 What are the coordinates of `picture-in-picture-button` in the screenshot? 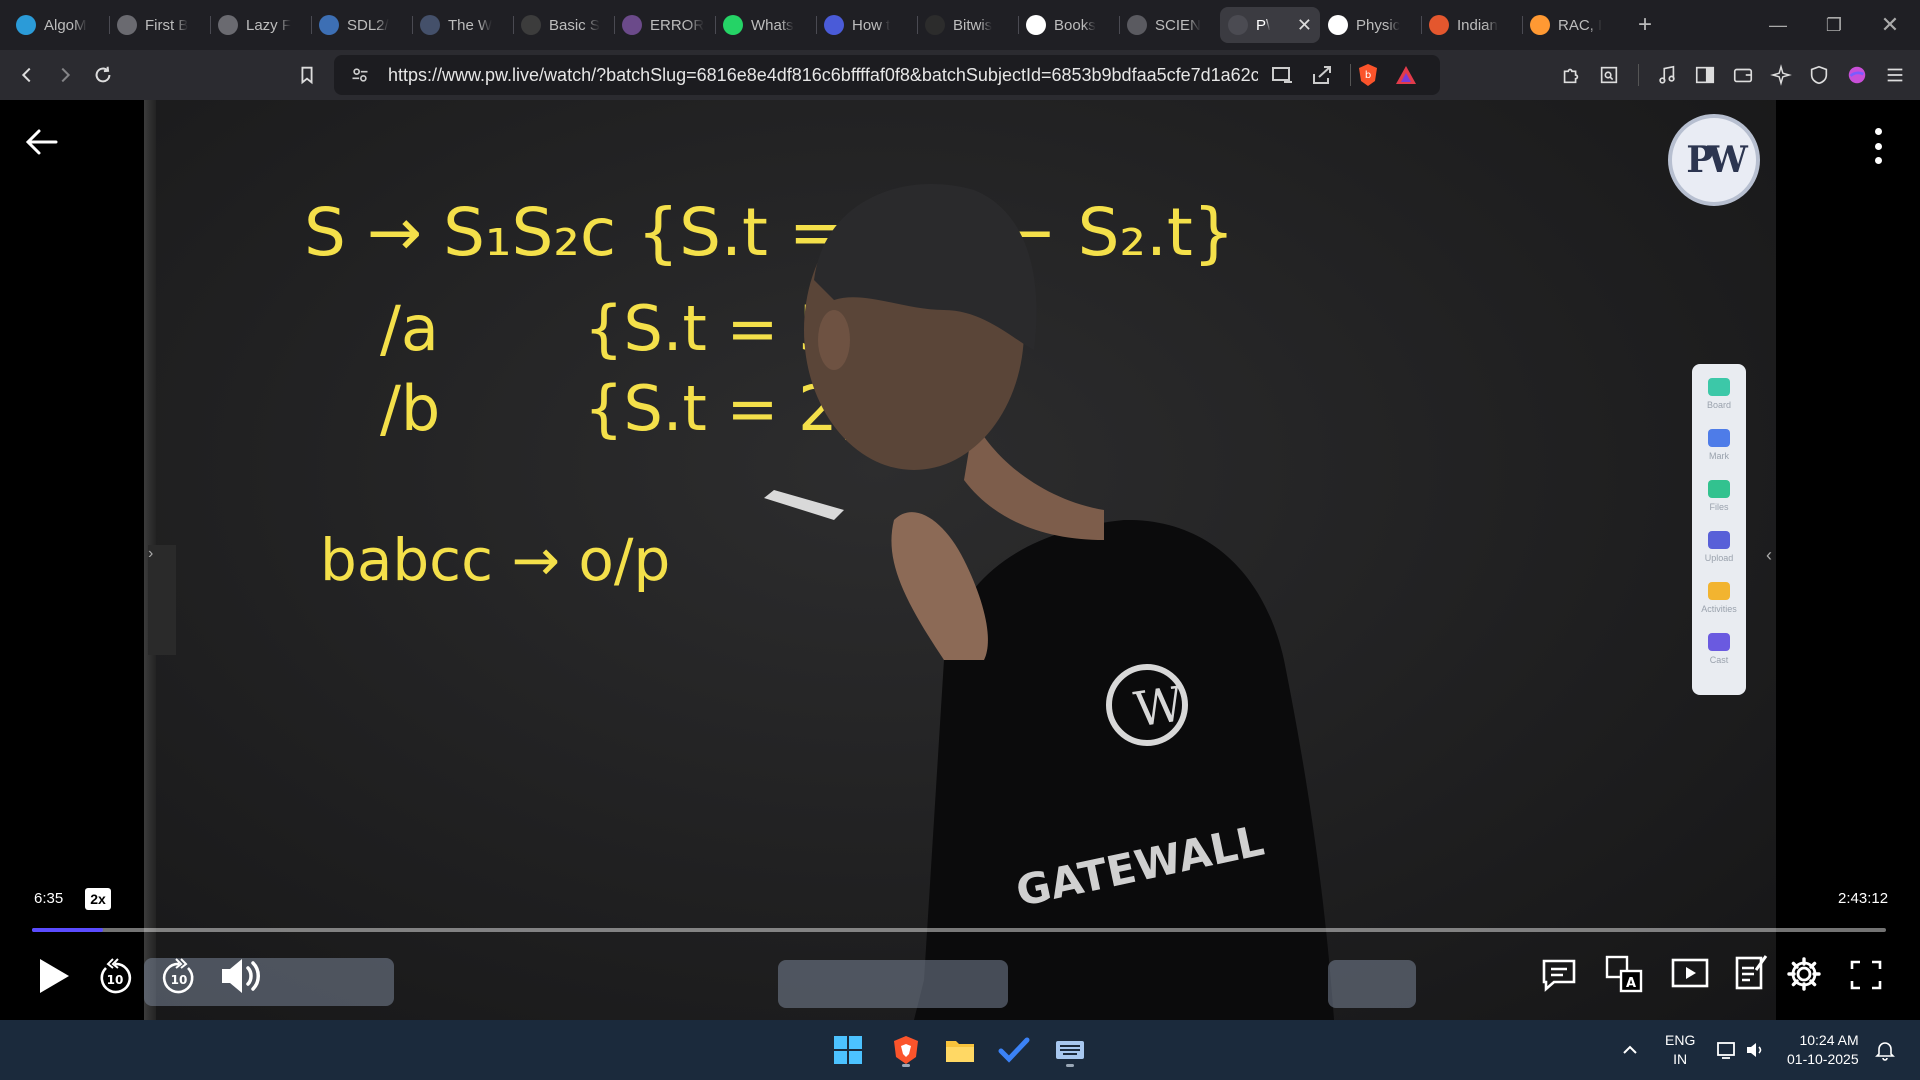 It's located at (1690, 974).